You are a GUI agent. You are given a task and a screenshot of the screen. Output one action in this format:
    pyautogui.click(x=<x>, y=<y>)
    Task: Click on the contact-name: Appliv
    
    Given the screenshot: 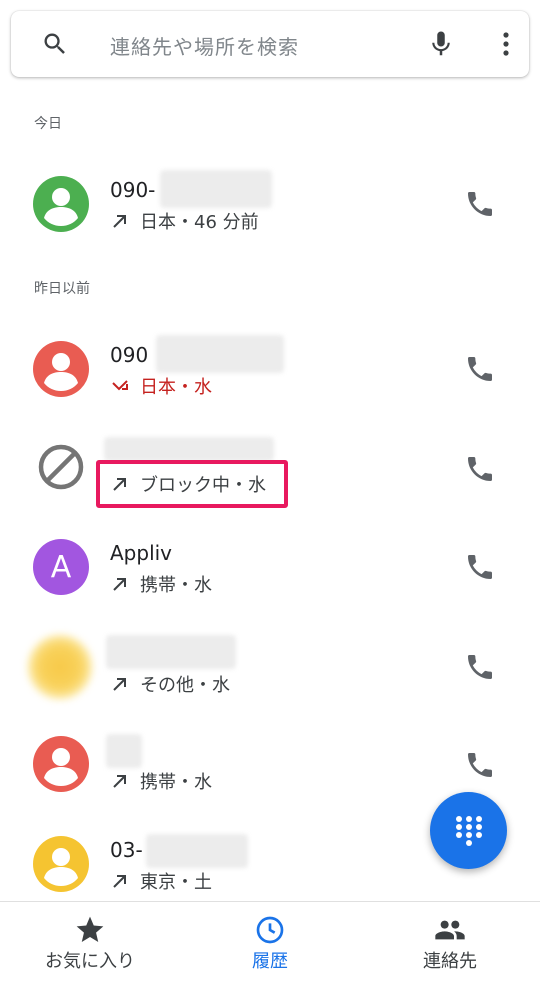 What is the action you would take?
    pyautogui.click(x=141, y=553)
    